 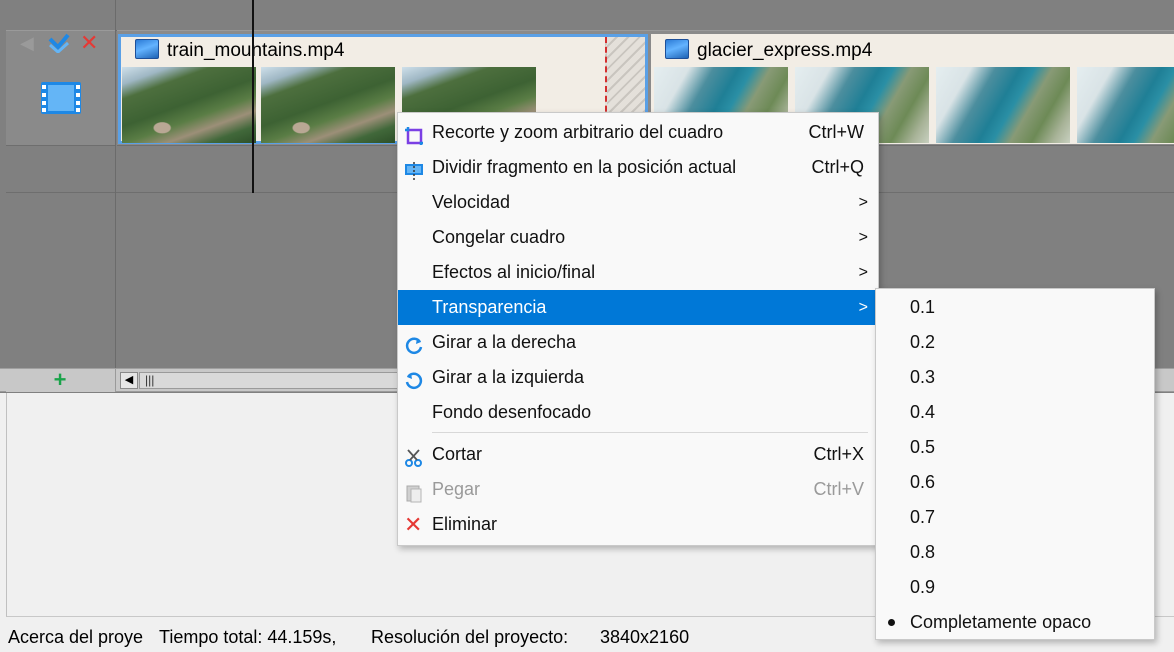 What do you see at coordinates (456, 489) in the screenshot?
I see `menu-item-label: Pegar` at bounding box center [456, 489].